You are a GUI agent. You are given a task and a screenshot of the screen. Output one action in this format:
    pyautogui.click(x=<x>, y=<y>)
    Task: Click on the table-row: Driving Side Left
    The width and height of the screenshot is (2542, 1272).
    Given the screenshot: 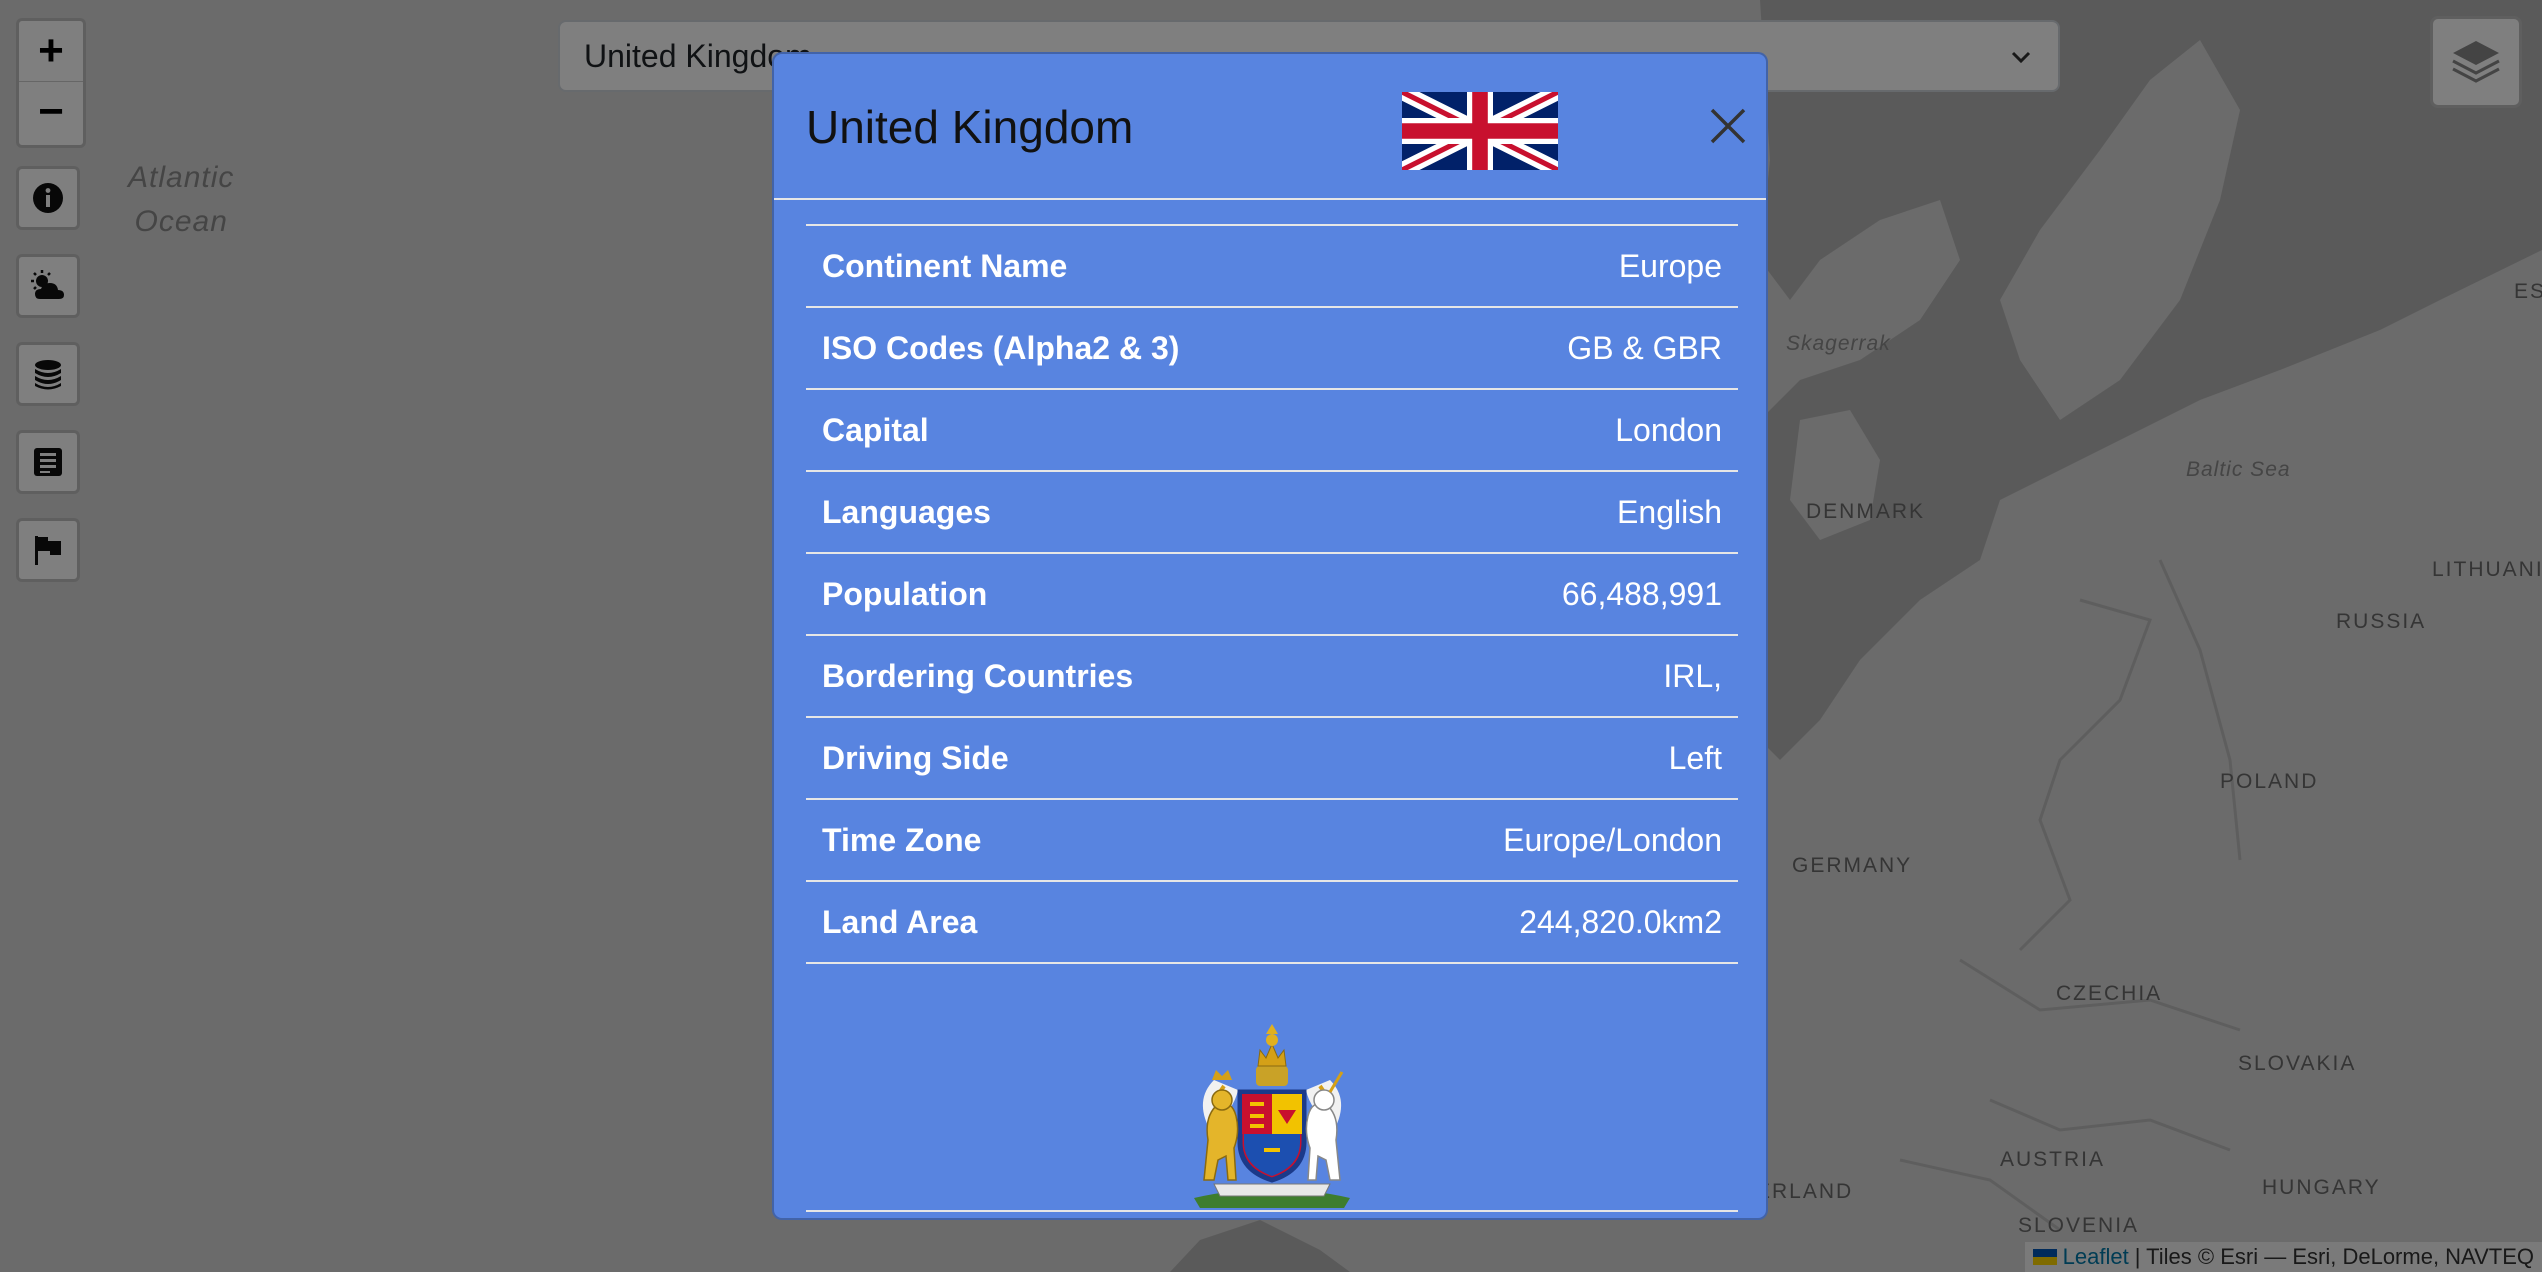 What is the action you would take?
    pyautogui.click(x=1272, y=759)
    